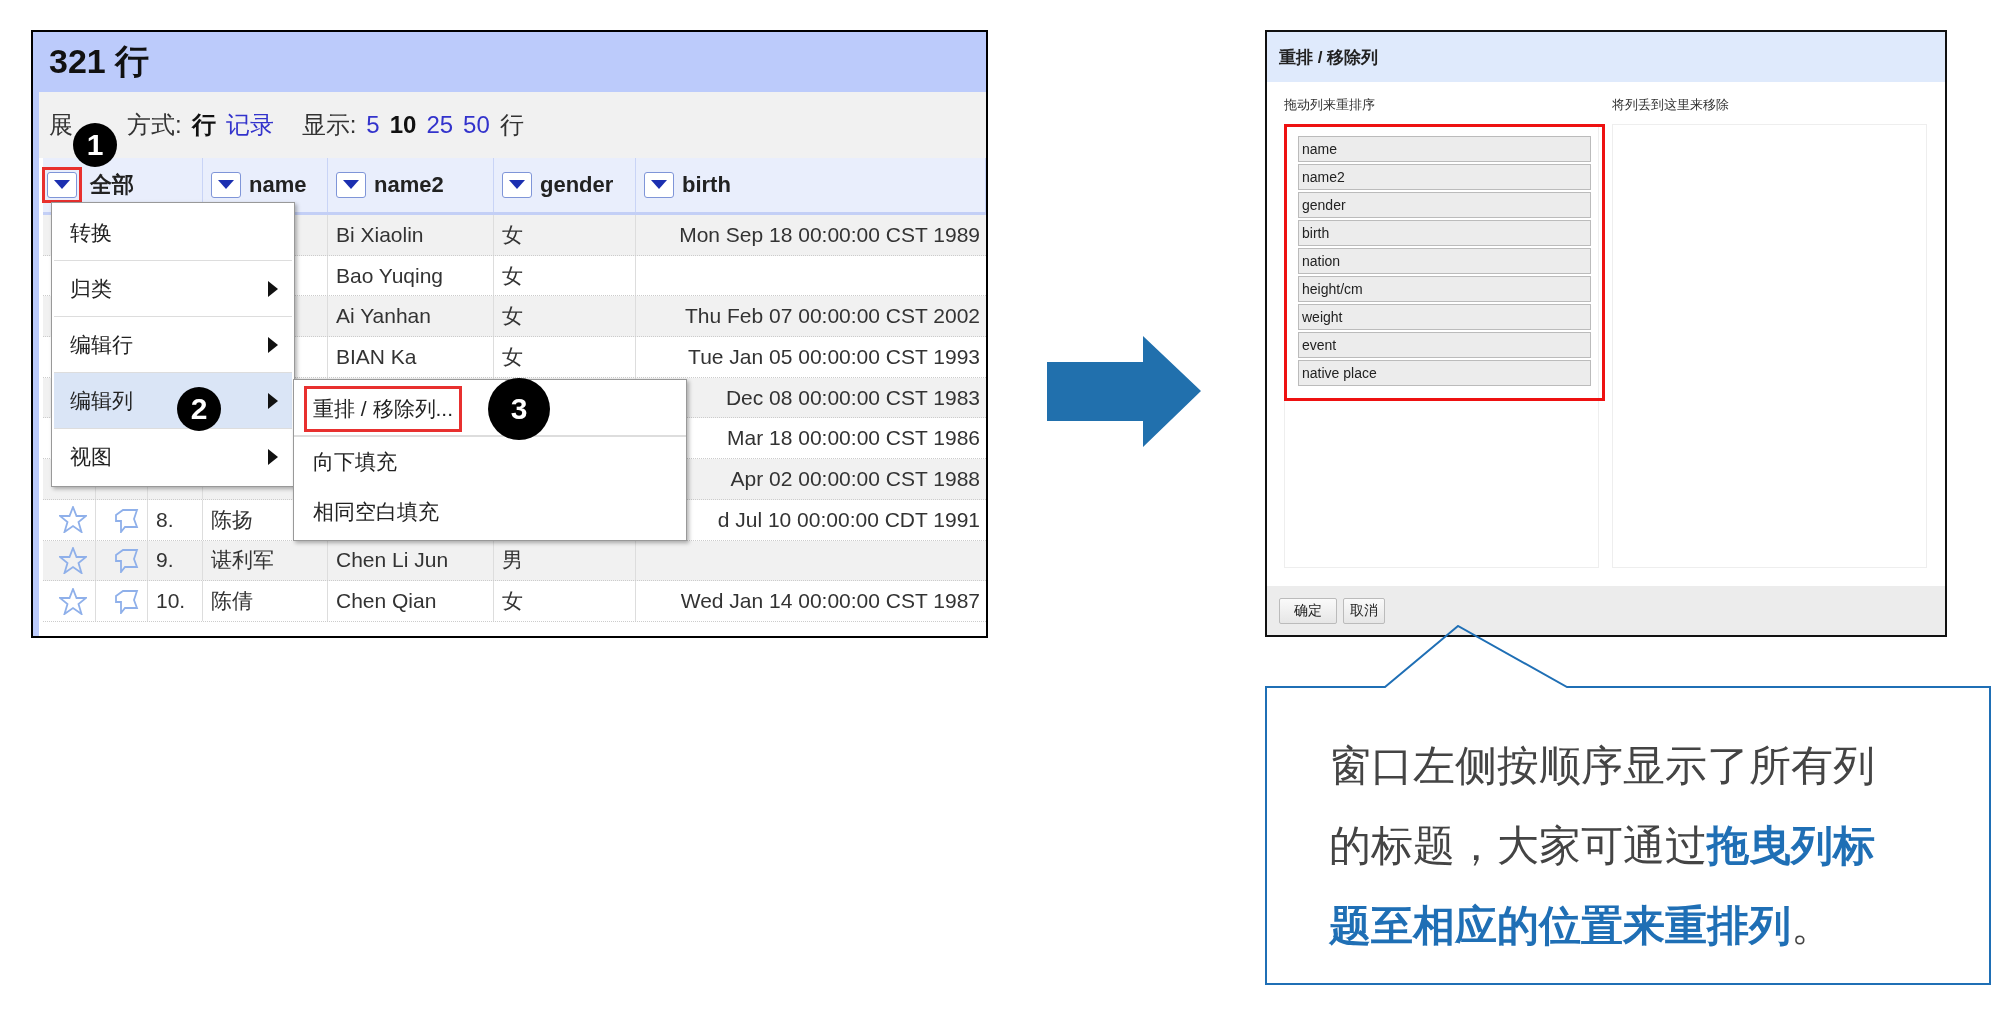 This screenshot has height=1014, width=2014. I want to click on menu-item: 视图, so click(173, 456).